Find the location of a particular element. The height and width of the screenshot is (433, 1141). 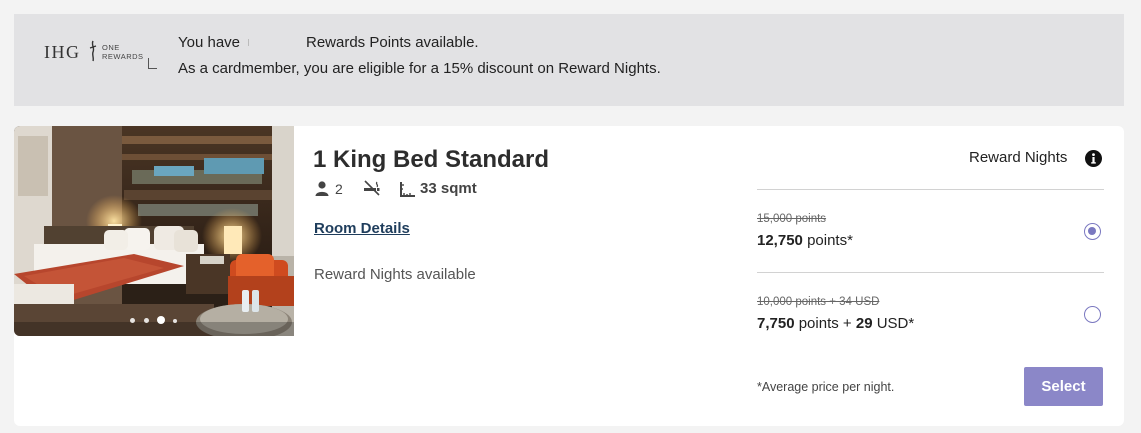

room-photo-carousel is located at coordinates (154, 231).